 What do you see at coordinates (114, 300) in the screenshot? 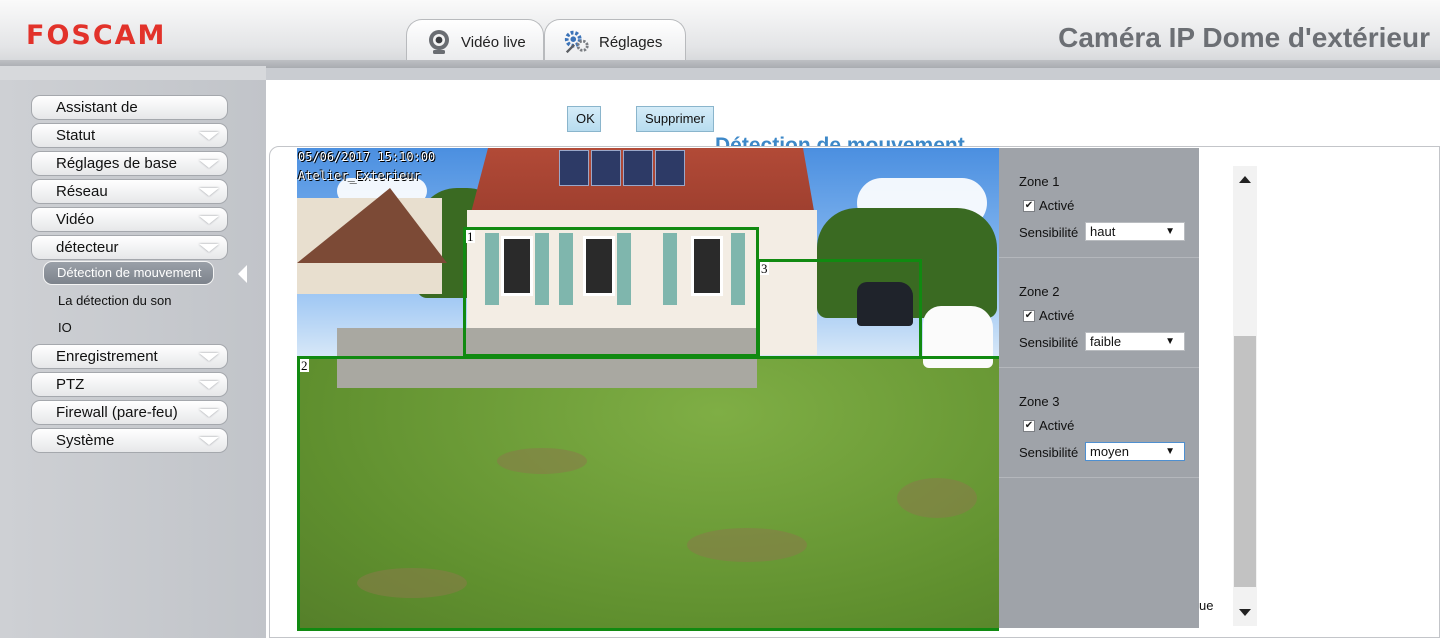
I see `sidebar-subitem-sound-detection: La détection du son` at bounding box center [114, 300].